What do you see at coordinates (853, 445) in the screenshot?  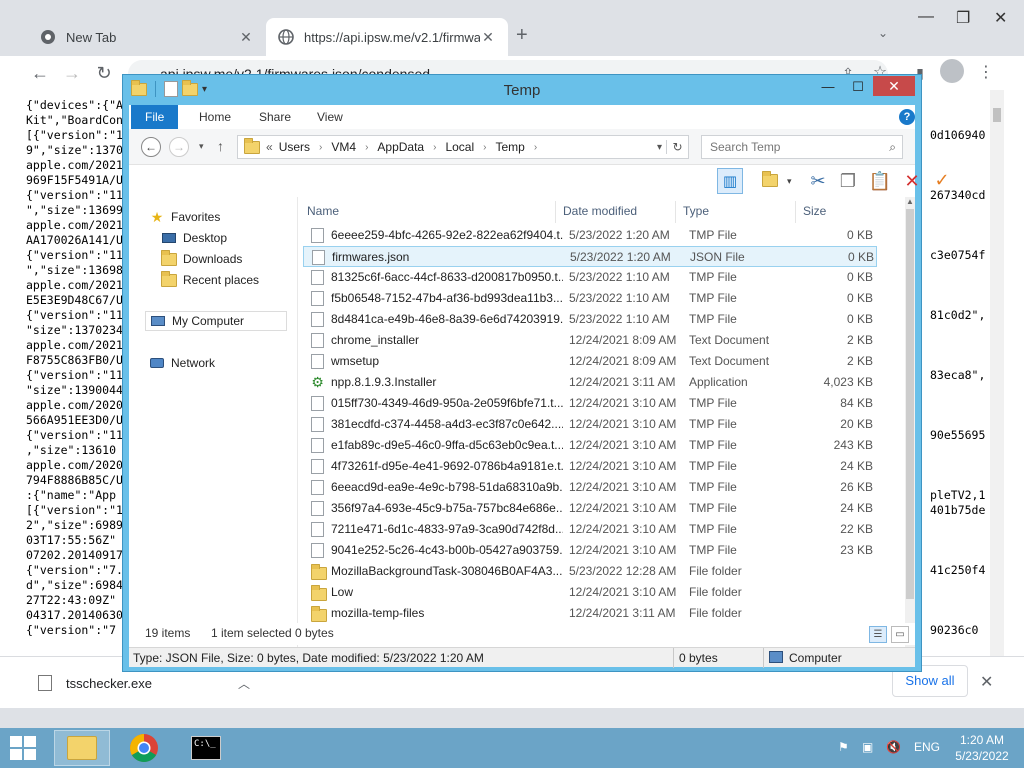 I see `file-size: 243 KB` at bounding box center [853, 445].